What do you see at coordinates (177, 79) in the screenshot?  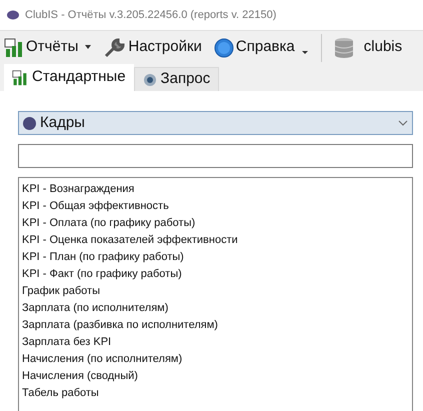 I see `tab: Запрос` at bounding box center [177, 79].